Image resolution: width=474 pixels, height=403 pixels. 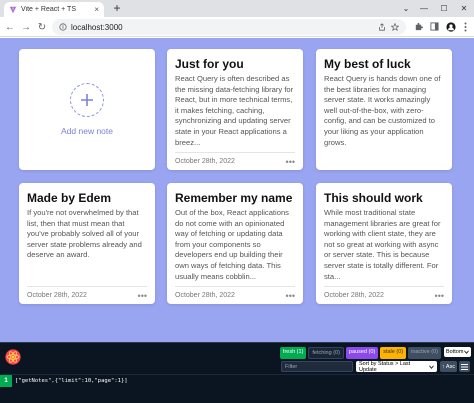 I want to click on query-row: 1 ["getNotes",{"limit":10,"page":1}], so click(x=237, y=380).